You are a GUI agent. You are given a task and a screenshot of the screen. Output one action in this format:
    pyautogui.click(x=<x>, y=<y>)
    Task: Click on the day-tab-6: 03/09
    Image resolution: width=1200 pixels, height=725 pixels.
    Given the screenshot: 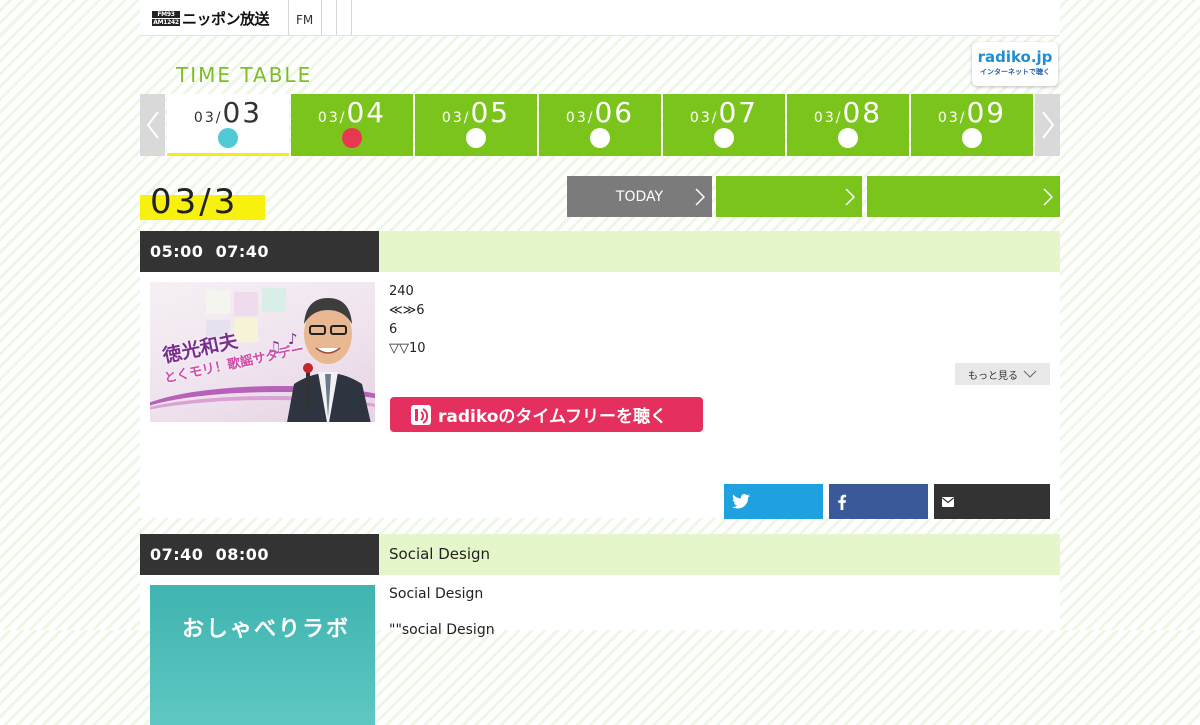 What is the action you would take?
    pyautogui.click(x=972, y=125)
    